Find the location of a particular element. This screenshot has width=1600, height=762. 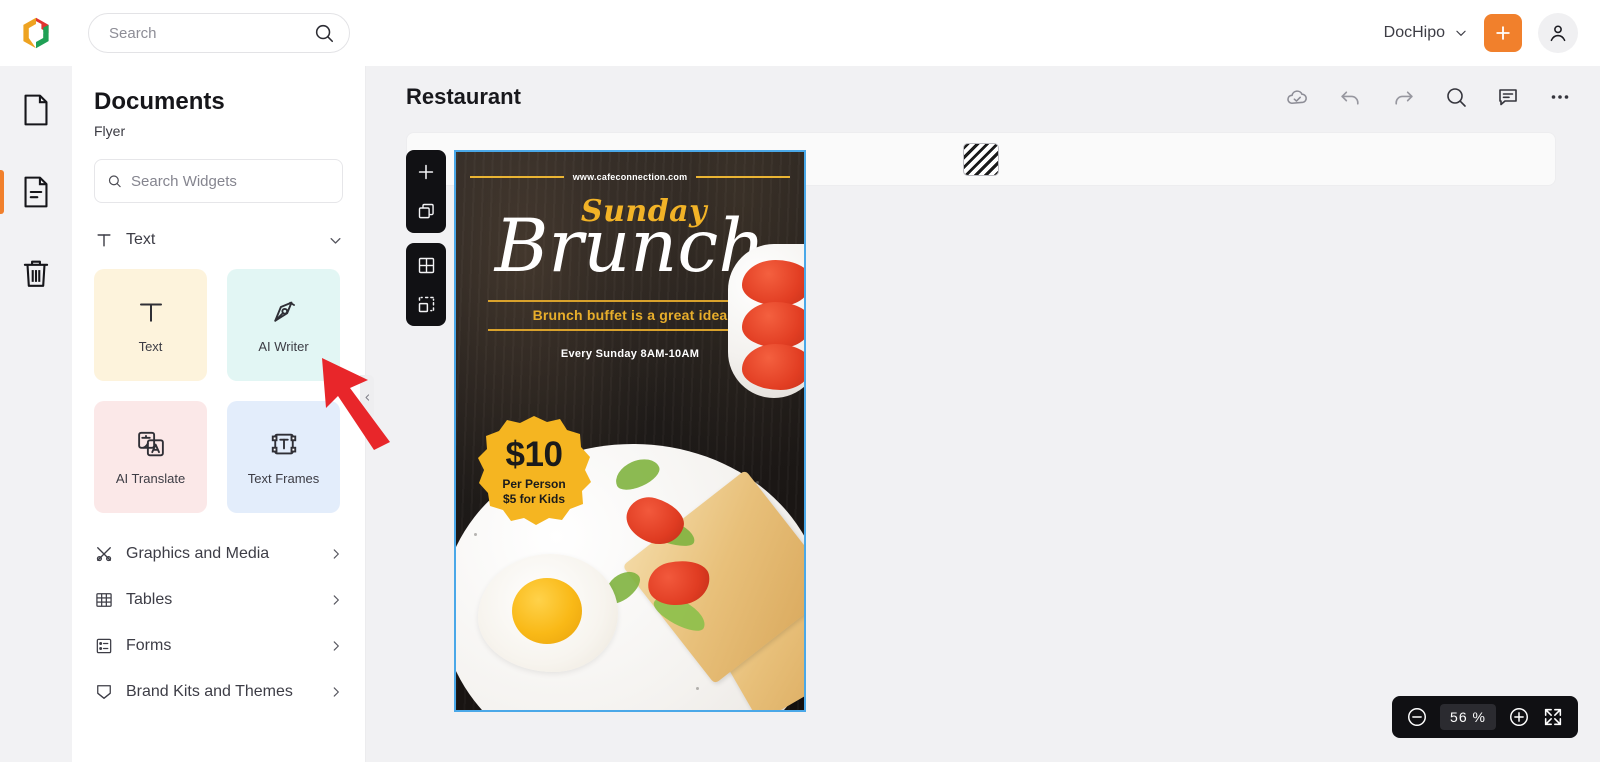

document-header: Restaurant is located at coordinates (983, 97).